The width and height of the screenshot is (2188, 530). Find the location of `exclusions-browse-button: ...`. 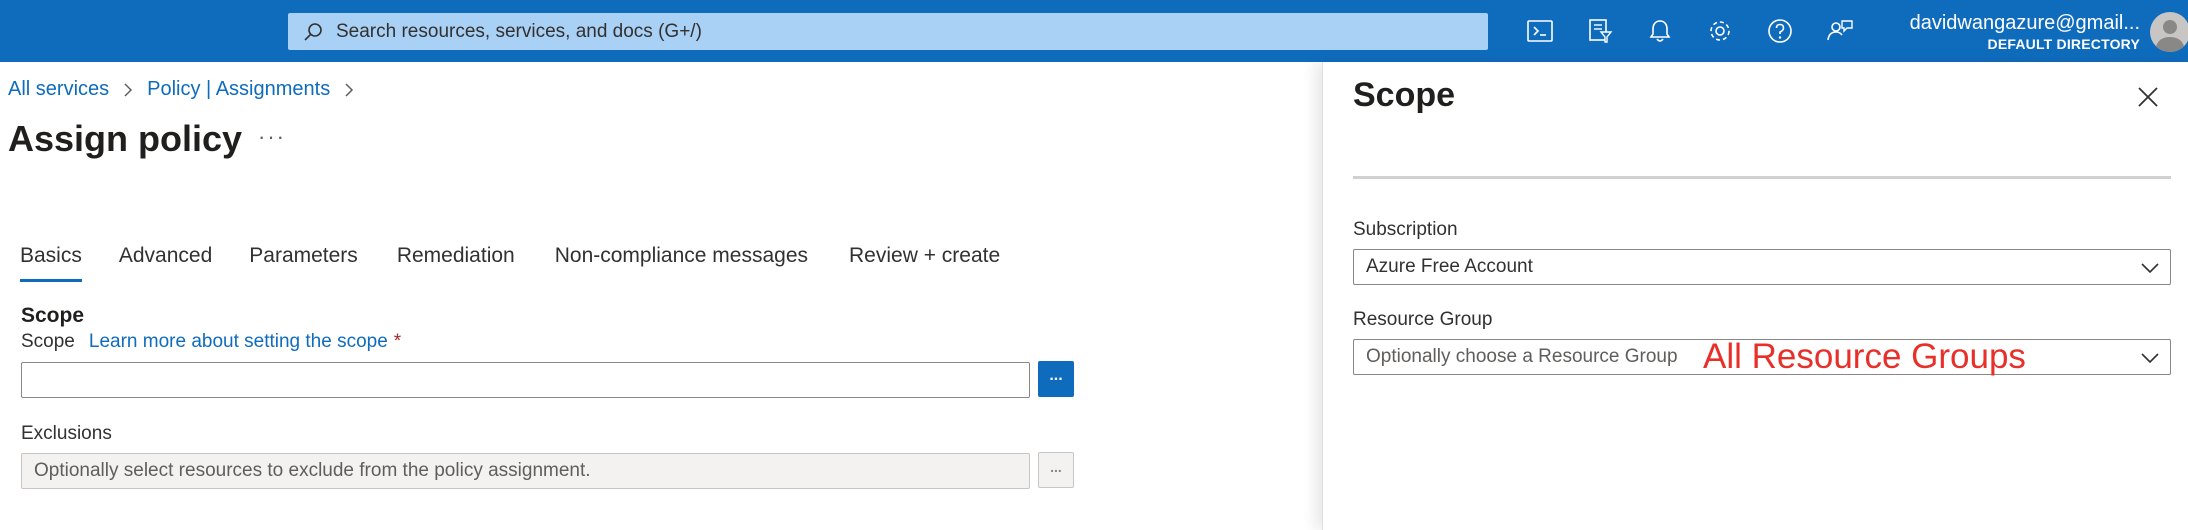

exclusions-browse-button: ... is located at coordinates (1056, 470).